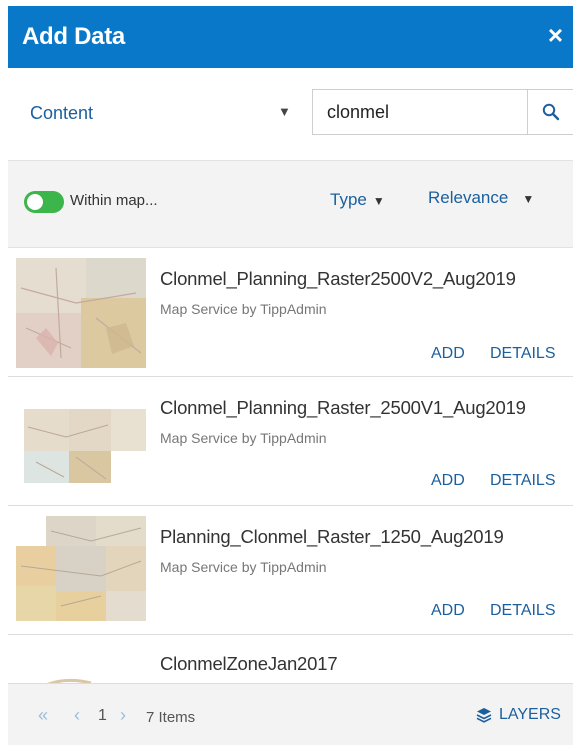 The width and height of the screenshot is (573, 745). I want to click on search-box, so click(442, 112).